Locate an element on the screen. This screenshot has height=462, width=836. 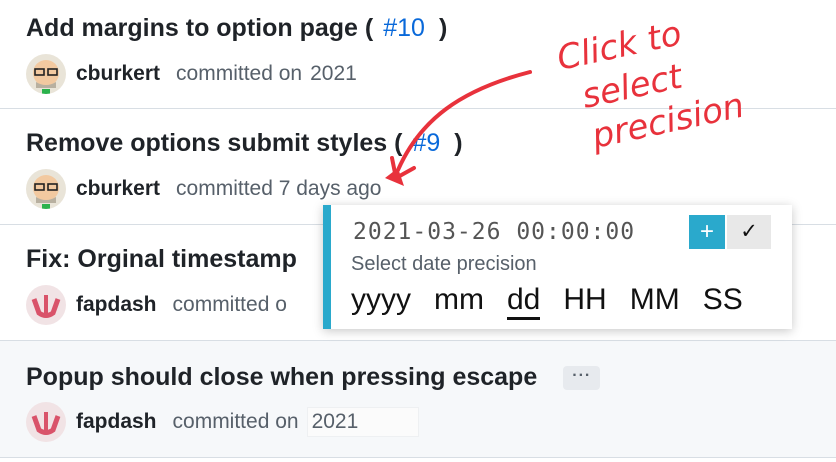
precision-option-mm: mm is located at coordinates (459, 301).